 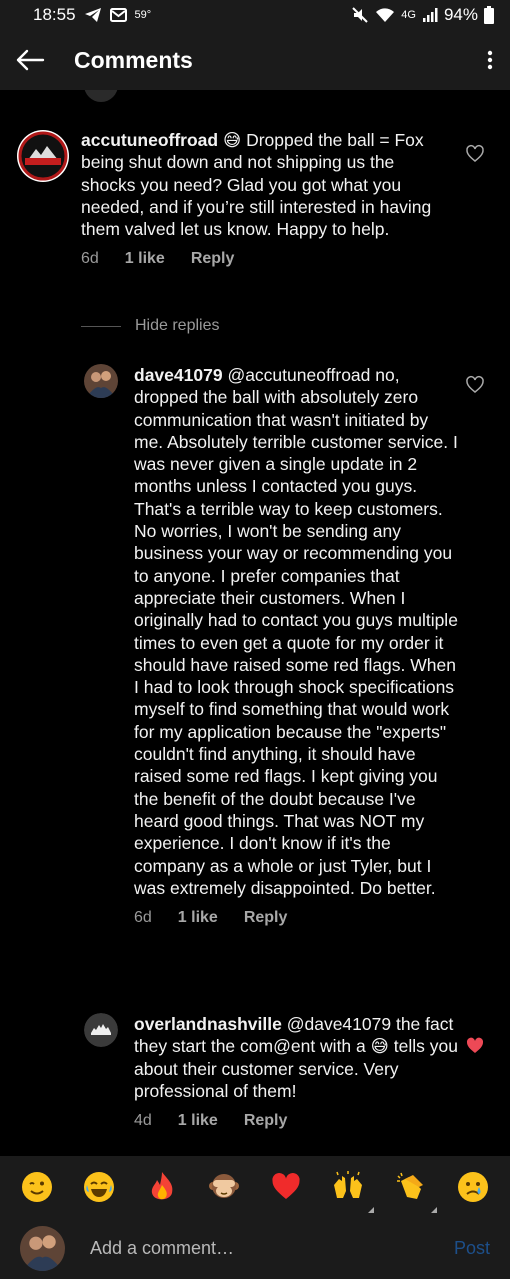 I want to click on page-title: Comments, so click(x=133, y=59).